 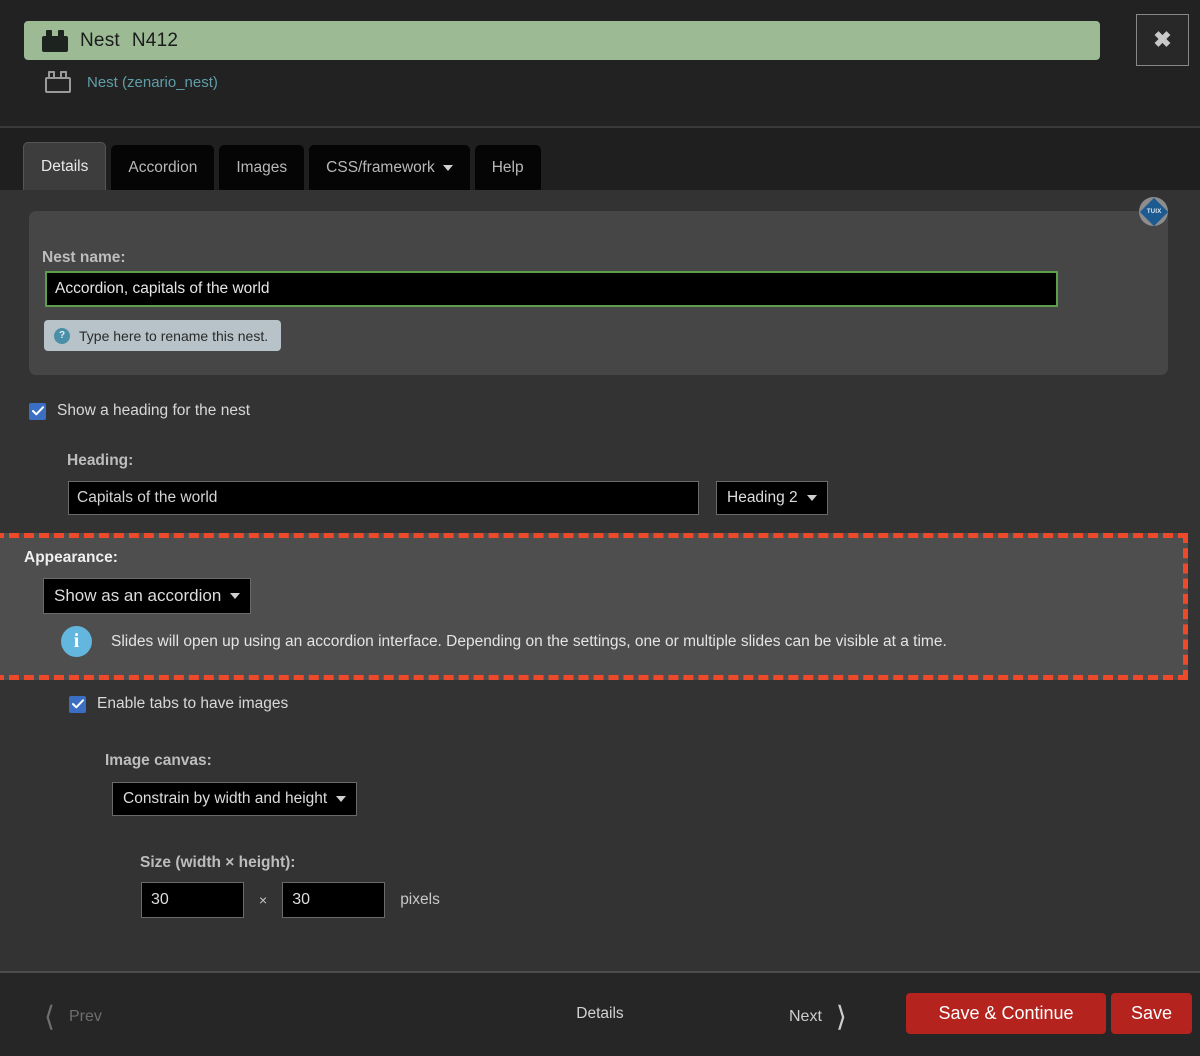 What do you see at coordinates (383, 498) in the screenshot?
I see `heading-input` at bounding box center [383, 498].